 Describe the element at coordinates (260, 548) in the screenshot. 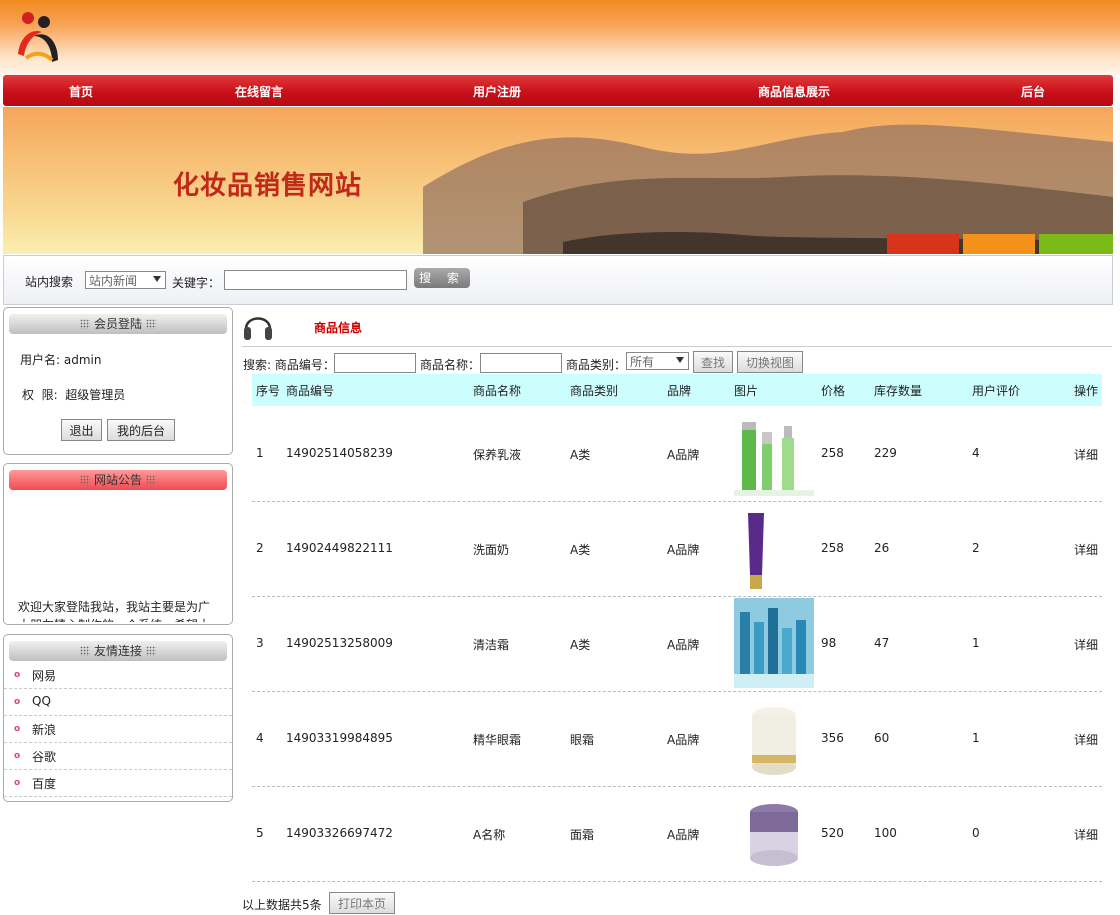

I see `cell-no: 2` at that location.